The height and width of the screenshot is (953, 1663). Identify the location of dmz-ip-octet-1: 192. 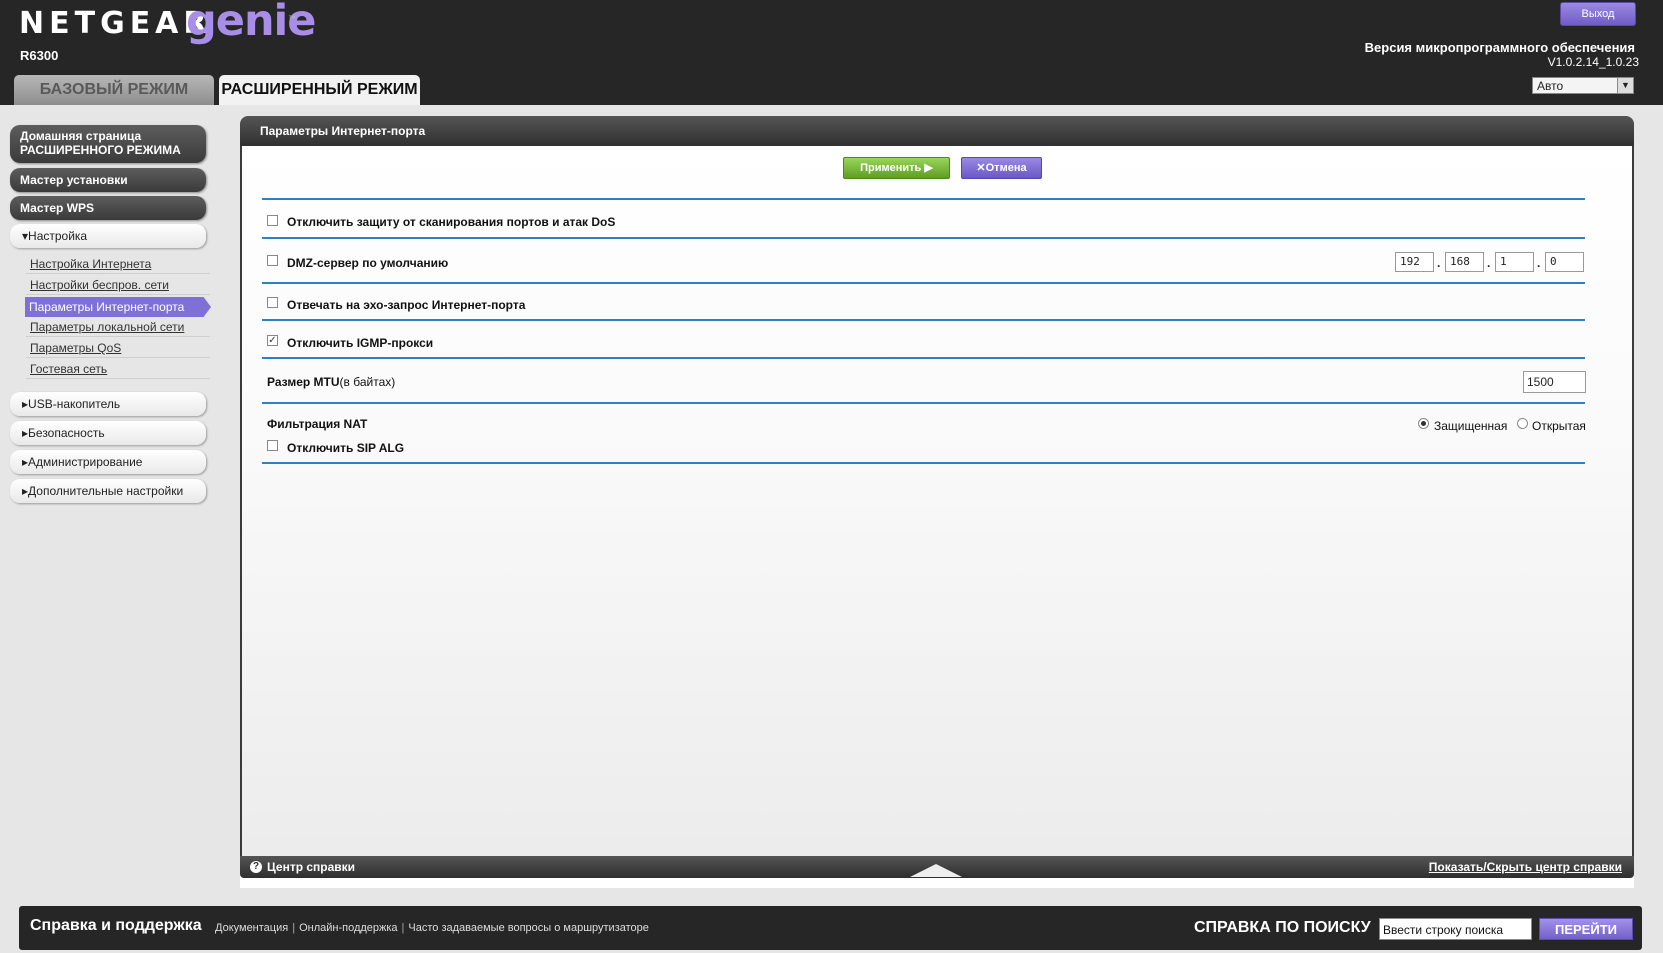
(1414, 262).